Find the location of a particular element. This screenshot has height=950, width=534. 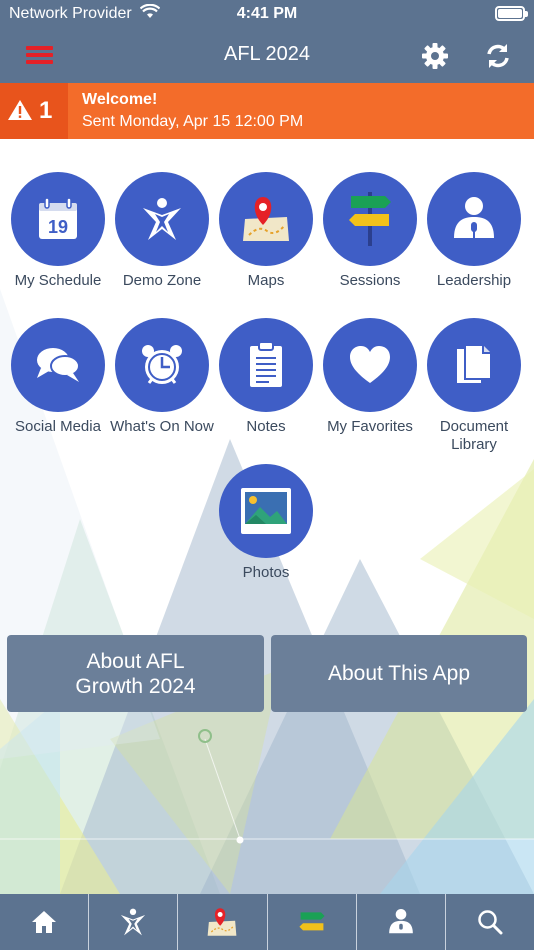

about-app-label: About This App is located at coordinates (399, 673).